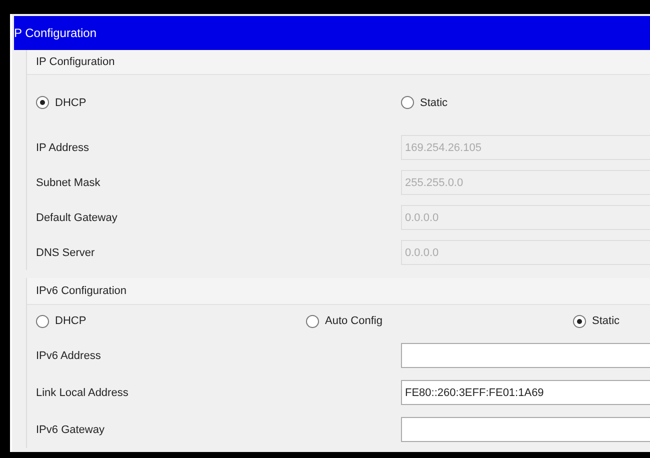  I want to click on field-label: IP Address, so click(62, 148).